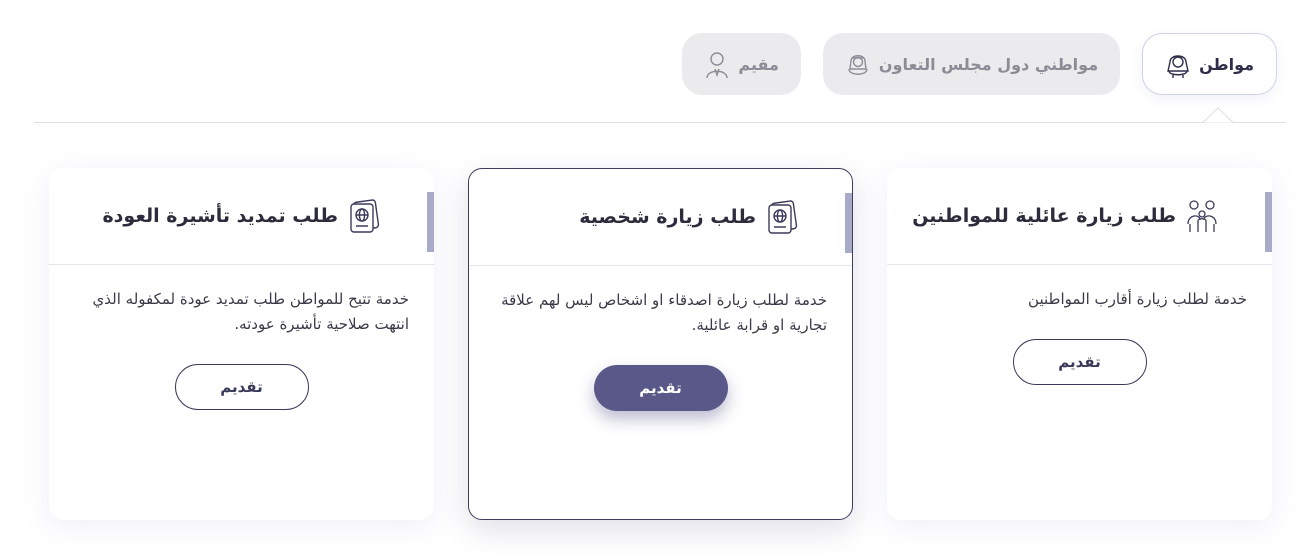 This screenshot has height=557, width=1297. Describe the element at coordinates (1202, 216) in the screenshot. I see `family-icon` at that location.